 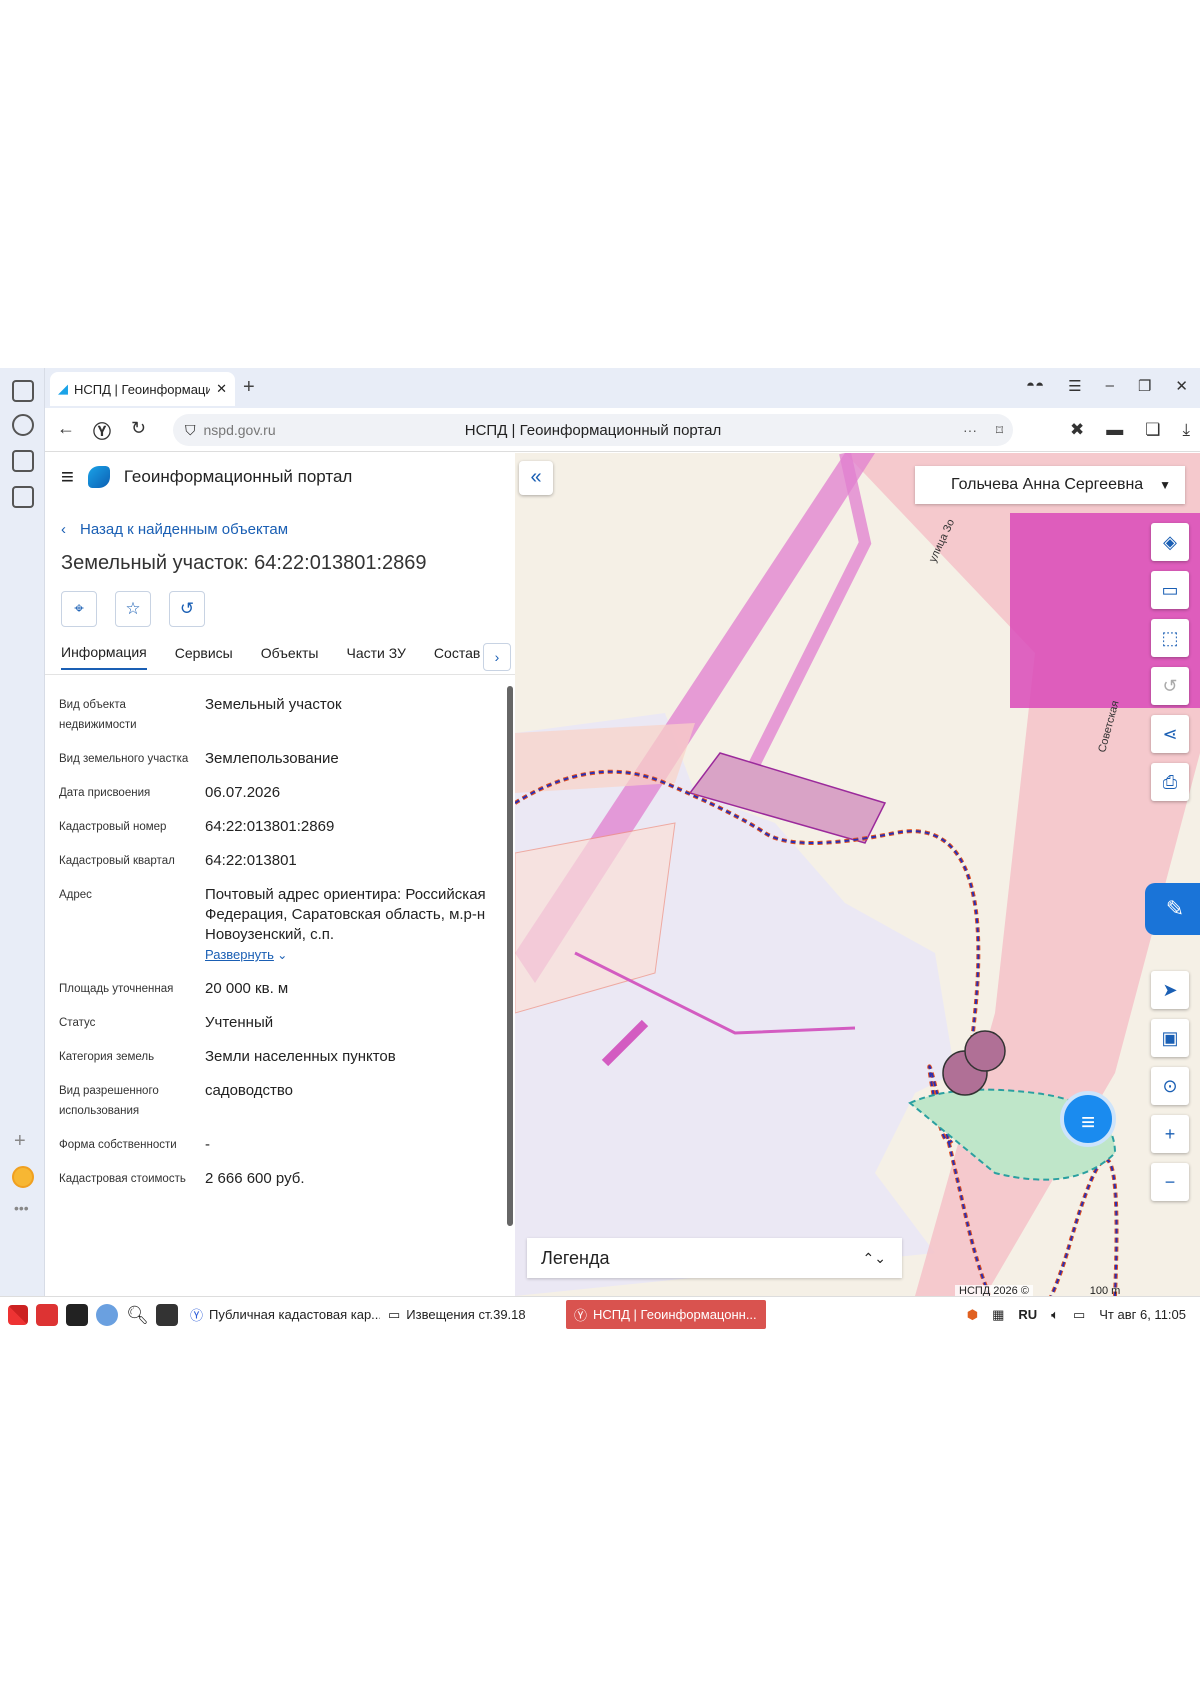 I want to click on attribute-value: 20 000 кв. м, so click(x=247, y=988).